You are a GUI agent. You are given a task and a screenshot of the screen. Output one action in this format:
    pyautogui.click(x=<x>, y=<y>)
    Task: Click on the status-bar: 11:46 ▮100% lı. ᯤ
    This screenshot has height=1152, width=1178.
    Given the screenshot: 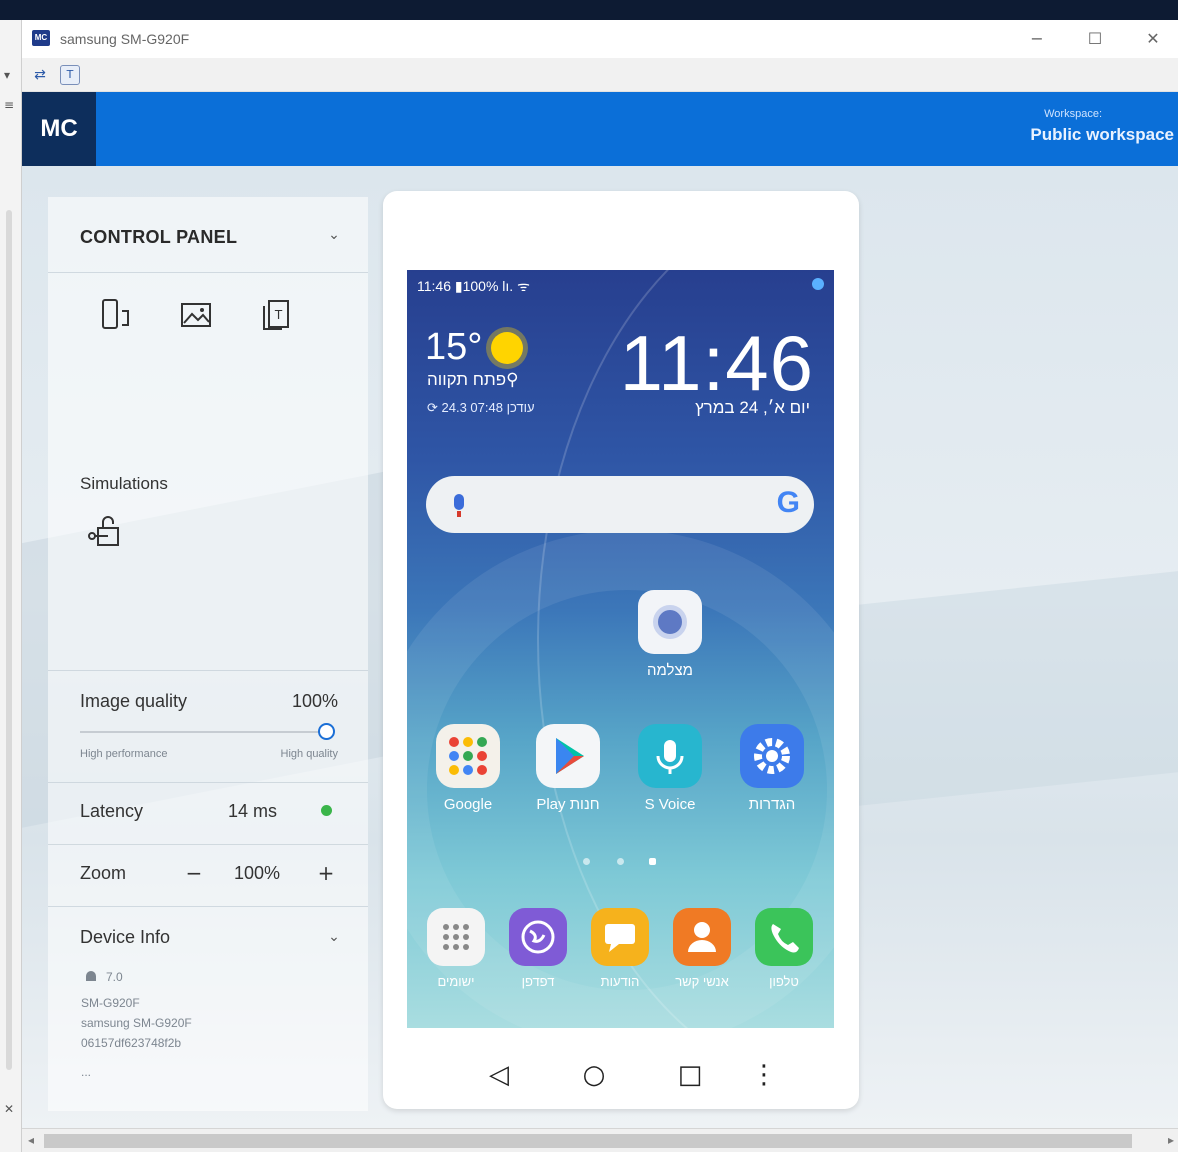 What is the action you would take?
    pyautogui.click(x=473, y=286)
    